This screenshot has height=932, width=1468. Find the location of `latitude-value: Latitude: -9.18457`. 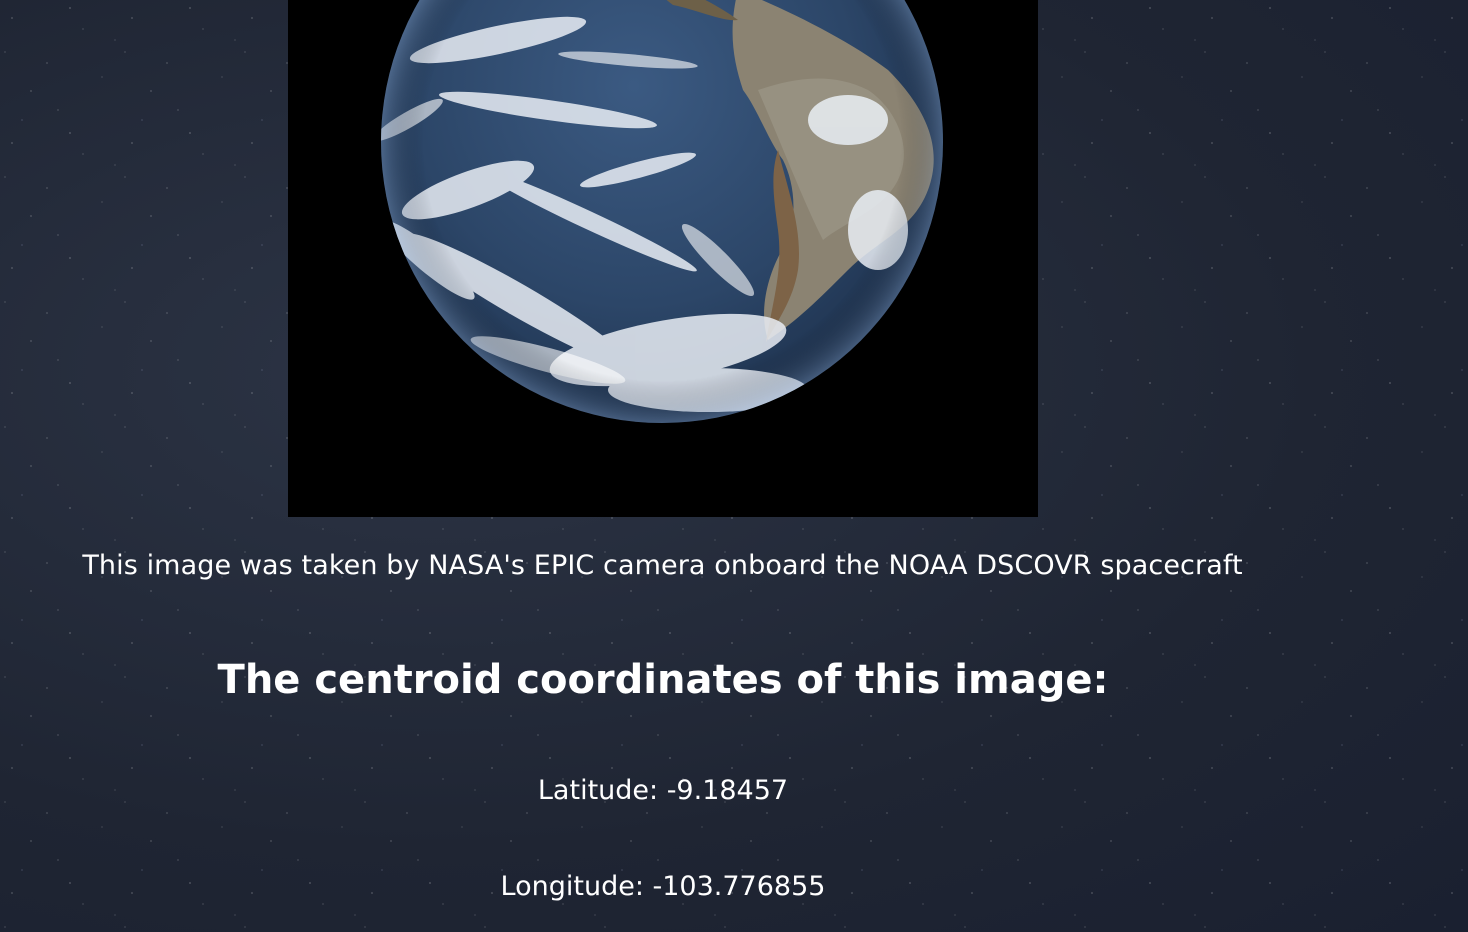

latitude-value: Latitude: -9.18457 is located at coordinates (663, 790).